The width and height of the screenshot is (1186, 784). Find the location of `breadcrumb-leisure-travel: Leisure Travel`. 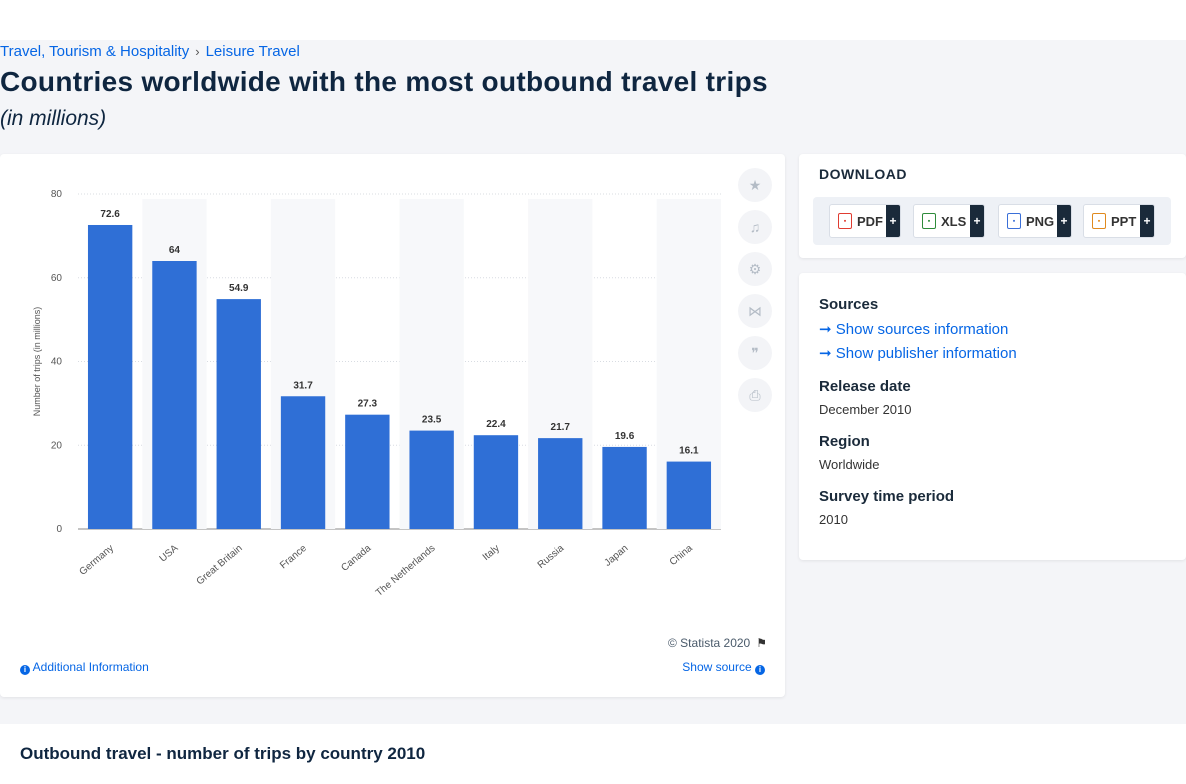

breadcrumb-leisure-travel: Leisure Travel is located at coordinates (253, 51).